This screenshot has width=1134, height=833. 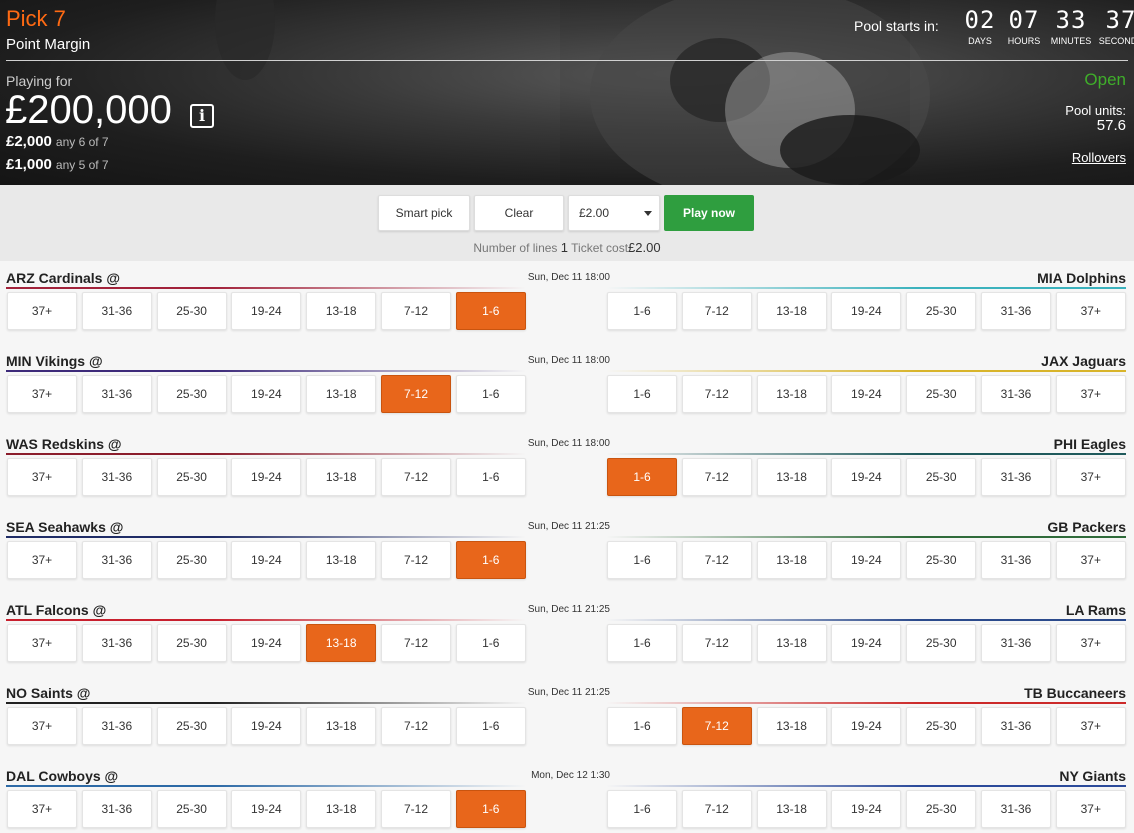 I want to click on clear-button: Clear, so click(x=519, y=213).